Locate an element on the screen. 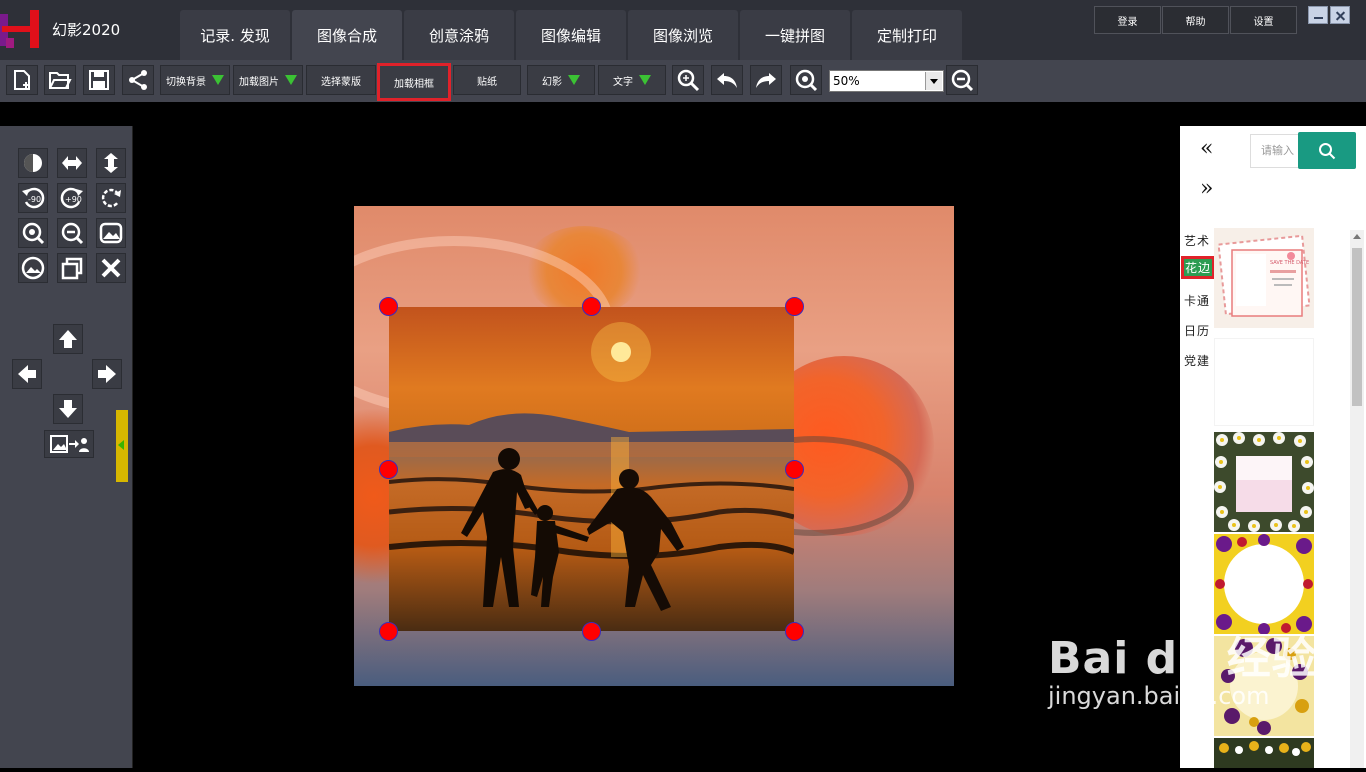 This screenshot has width=1366, height=772. sunset-beach-photo is located at coordinates (591, 466).